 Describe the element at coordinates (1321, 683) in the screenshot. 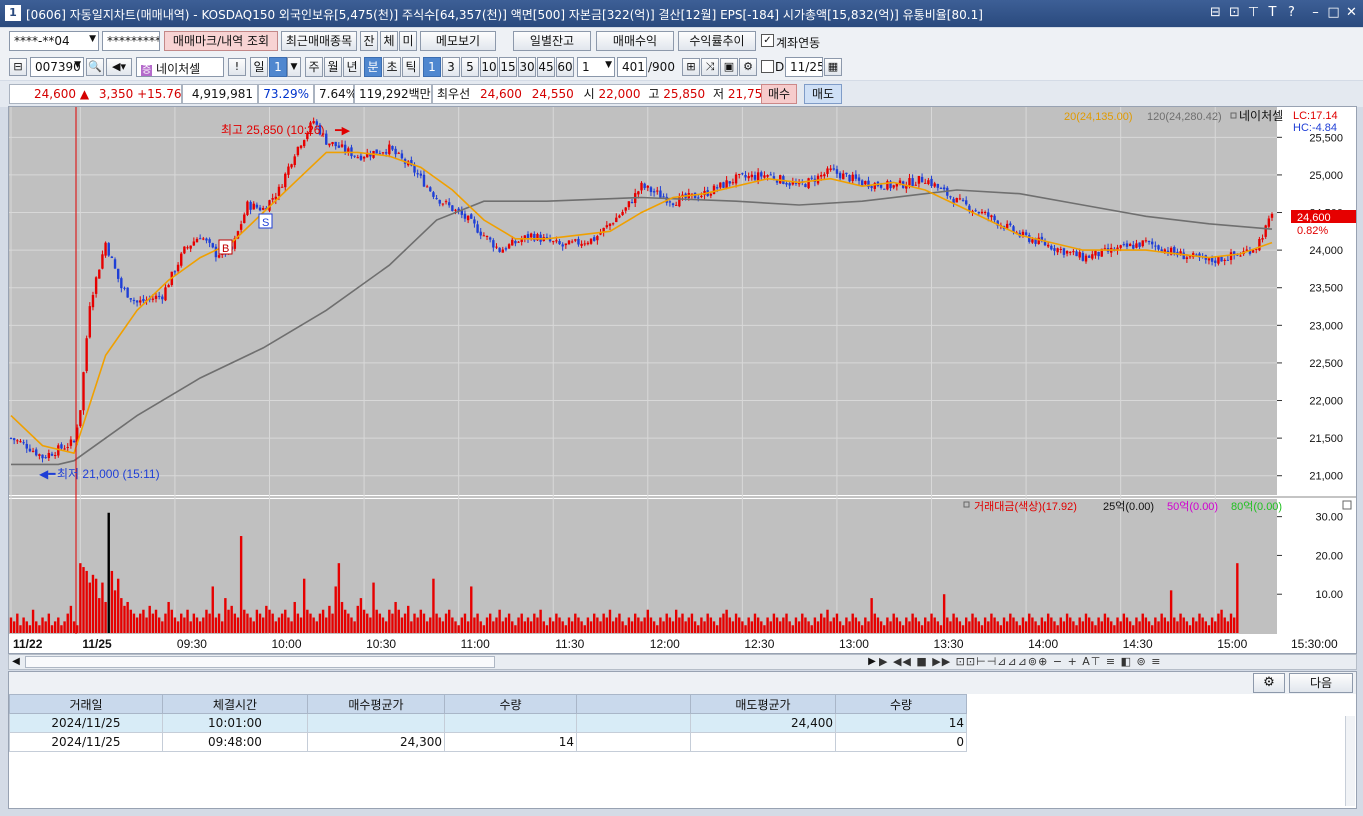

I see `next-button: 다음` at that location.